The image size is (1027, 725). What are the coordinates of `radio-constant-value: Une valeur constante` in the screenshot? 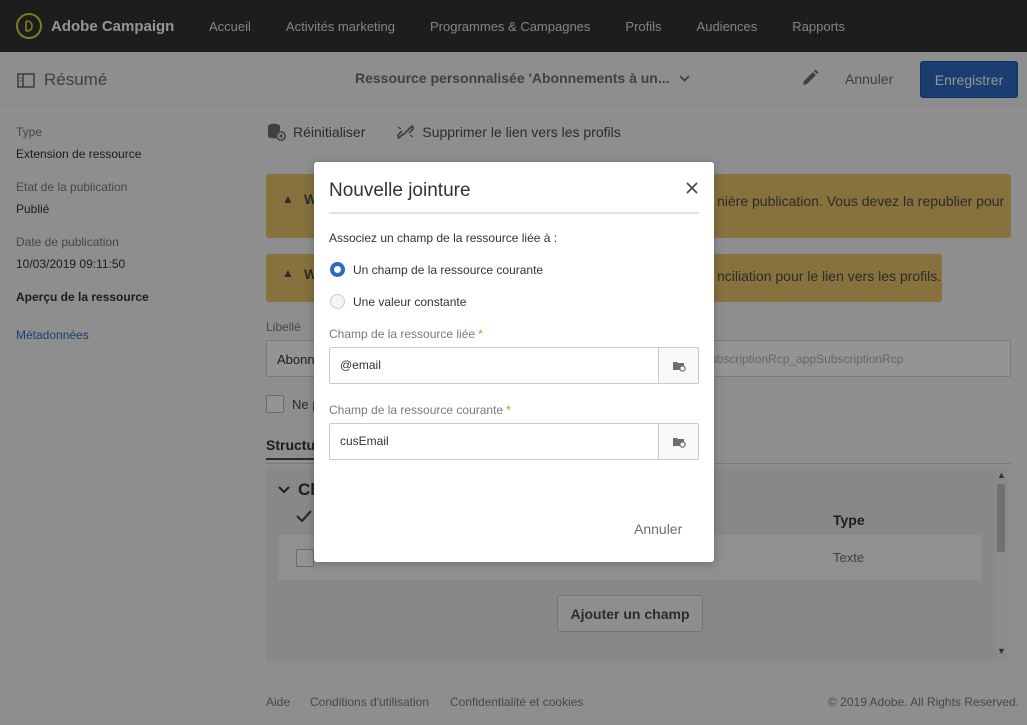 It's located at (398, 301).